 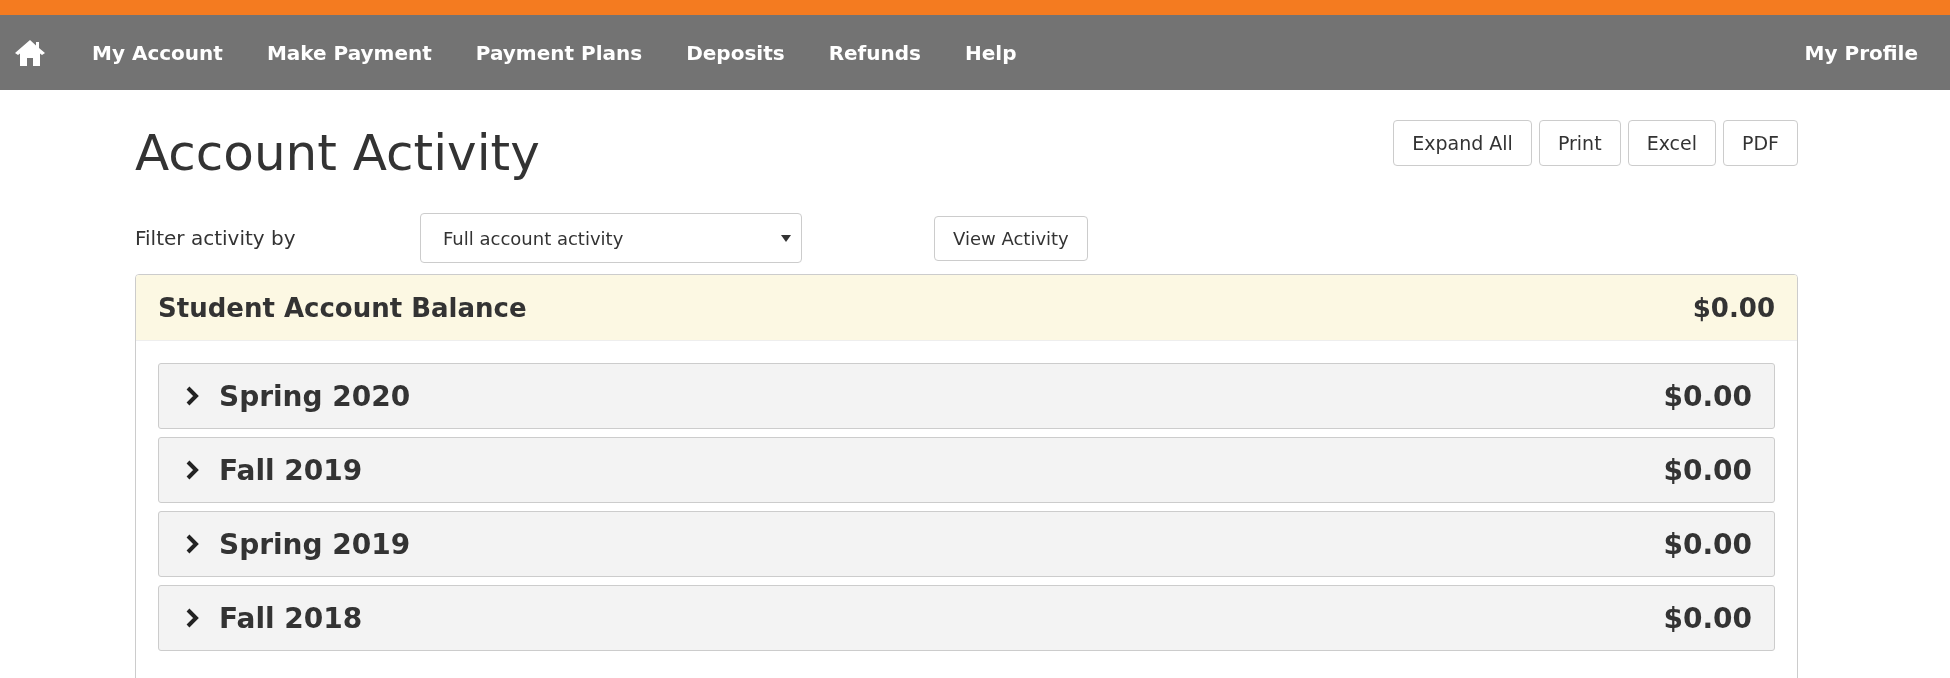 I want to click on action-button: PDF, so click(x=1760, y=143).